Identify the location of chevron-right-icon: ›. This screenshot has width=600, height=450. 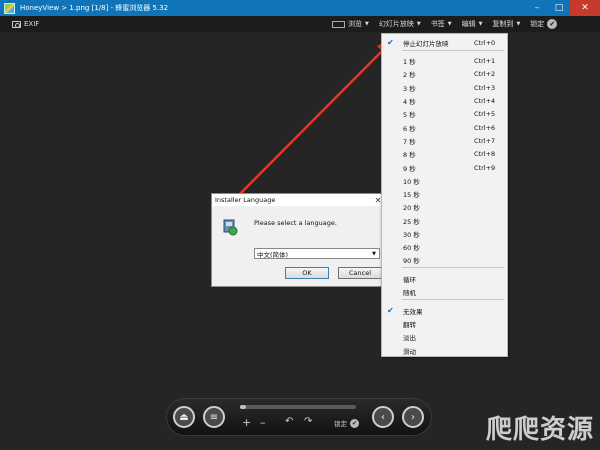
(413, 417).